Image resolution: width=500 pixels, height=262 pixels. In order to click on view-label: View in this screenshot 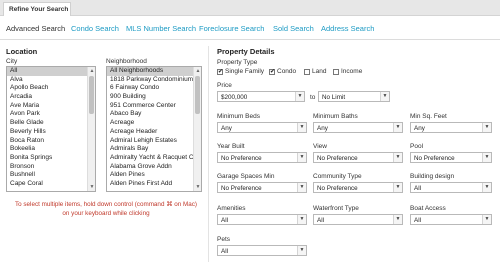, I will do `click(320, 146)`.